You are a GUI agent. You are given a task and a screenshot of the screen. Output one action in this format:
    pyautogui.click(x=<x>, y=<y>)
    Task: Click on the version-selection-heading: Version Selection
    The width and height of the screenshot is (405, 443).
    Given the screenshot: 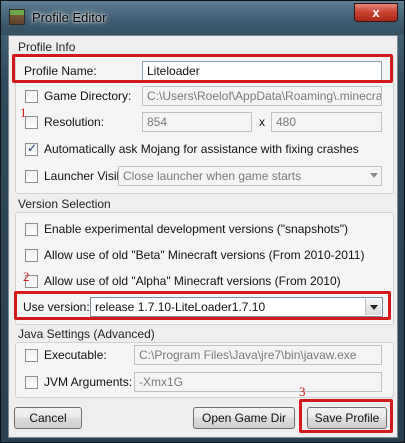 What is the action you would take?
    pyautogui.click(x=64, y=204)
    